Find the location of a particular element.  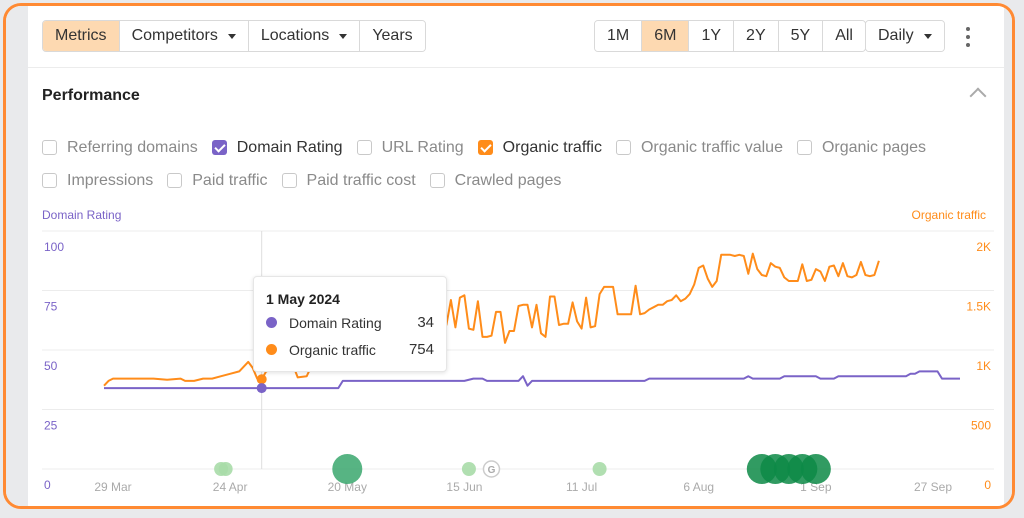

tooltip-row-organic-traffic: Organic traffic 754 is located at coordinates (350, 349).